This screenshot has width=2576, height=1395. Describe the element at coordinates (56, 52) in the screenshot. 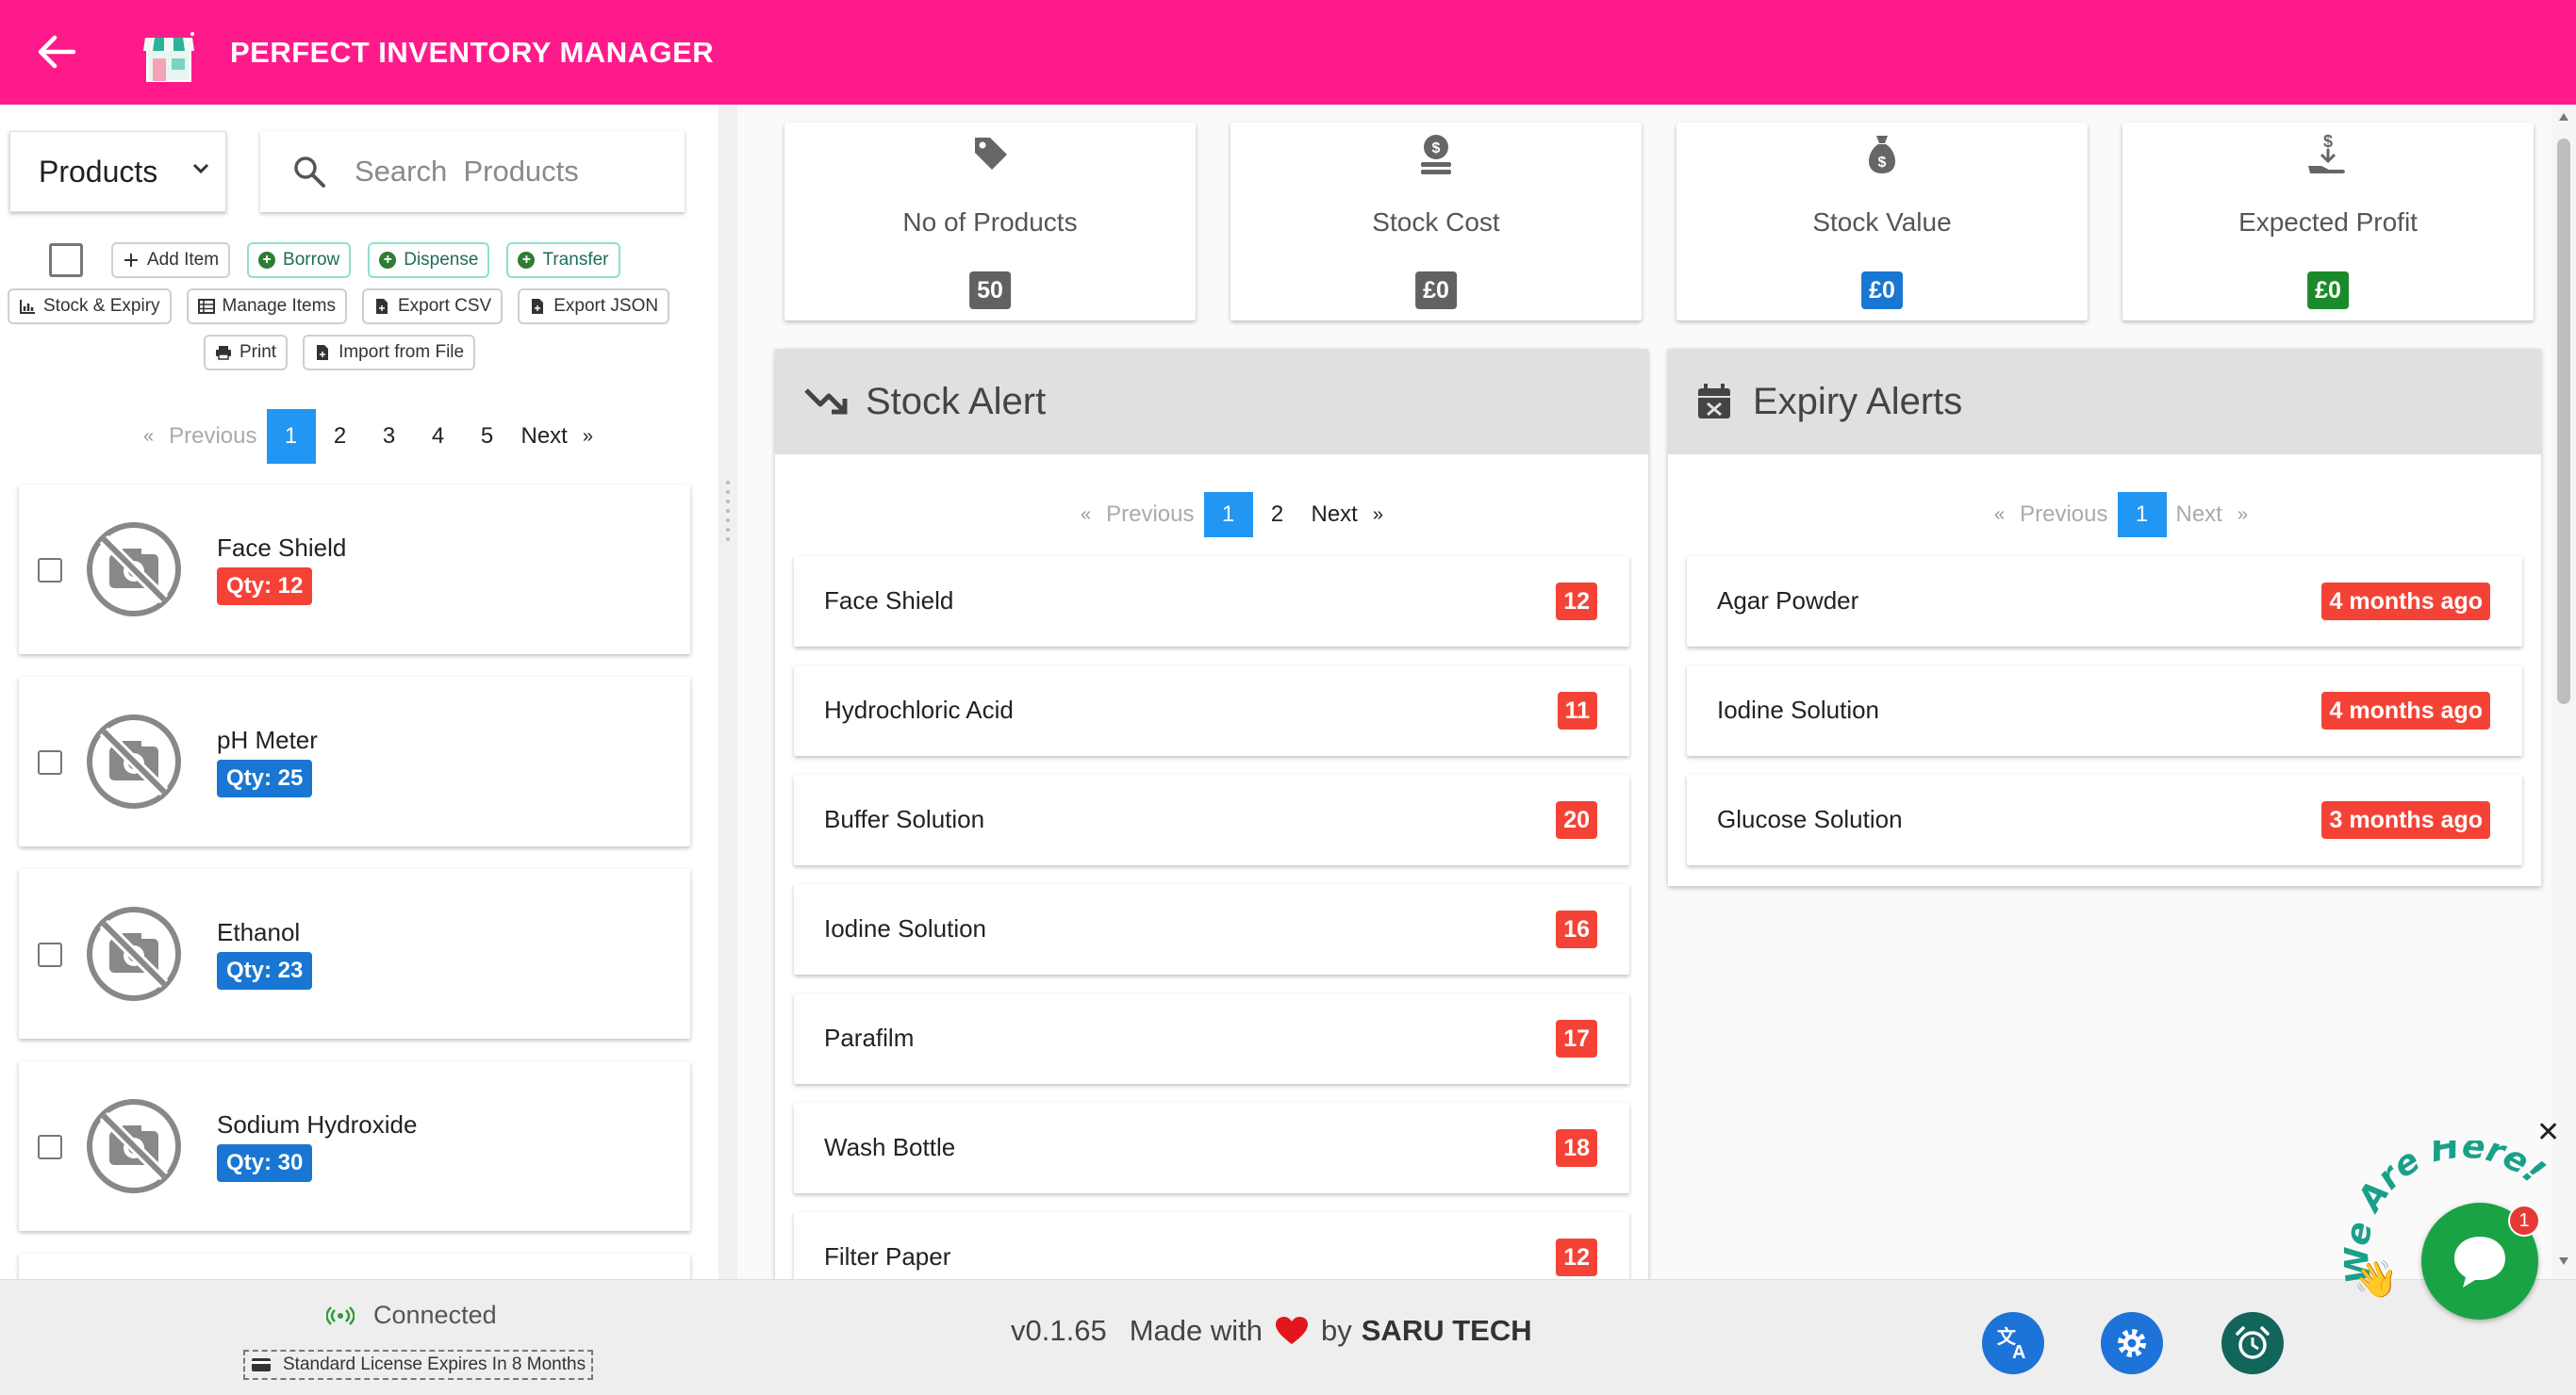

I see `back-arrow-icon` at that location.